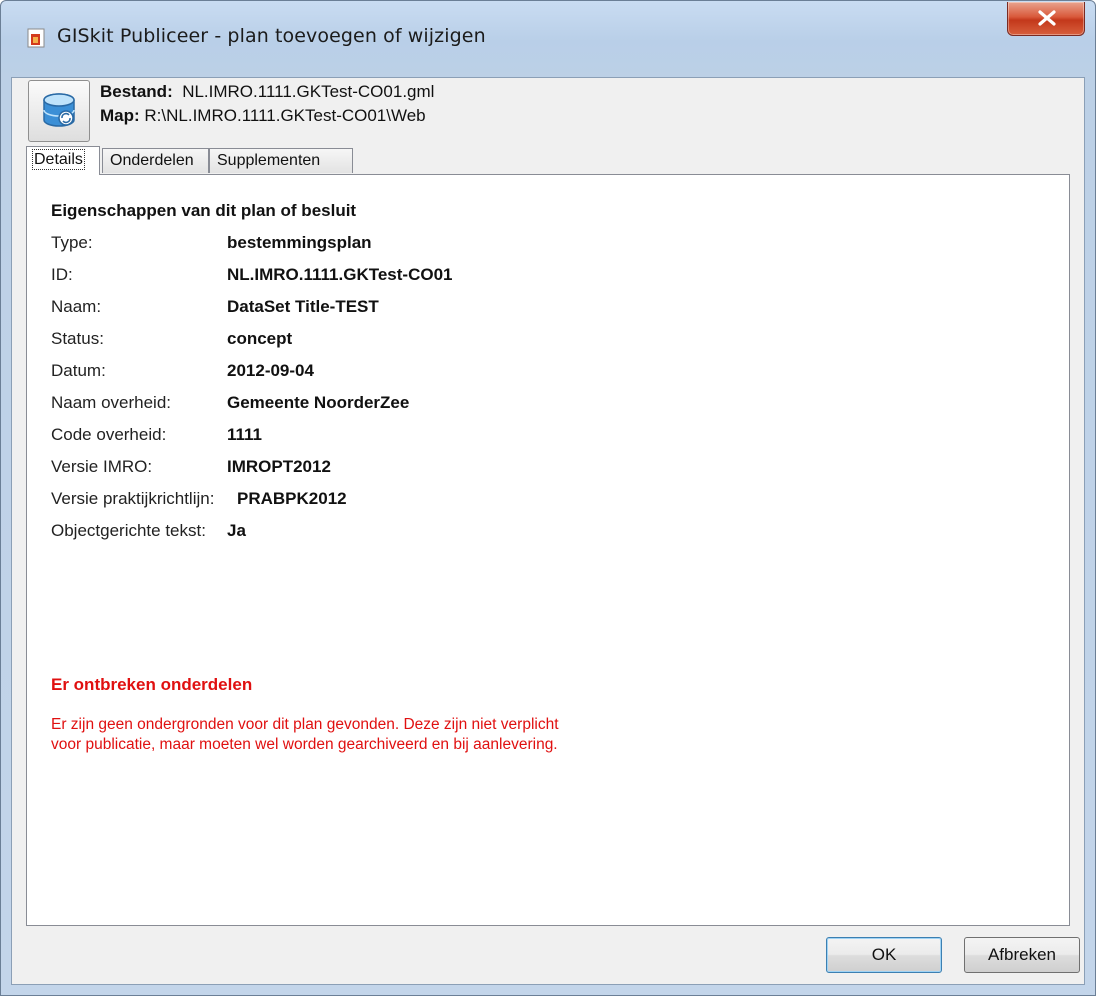 The height and width of the screenshot is (996, 1096). I want to click on ok-button: OK, so click(884, 955).